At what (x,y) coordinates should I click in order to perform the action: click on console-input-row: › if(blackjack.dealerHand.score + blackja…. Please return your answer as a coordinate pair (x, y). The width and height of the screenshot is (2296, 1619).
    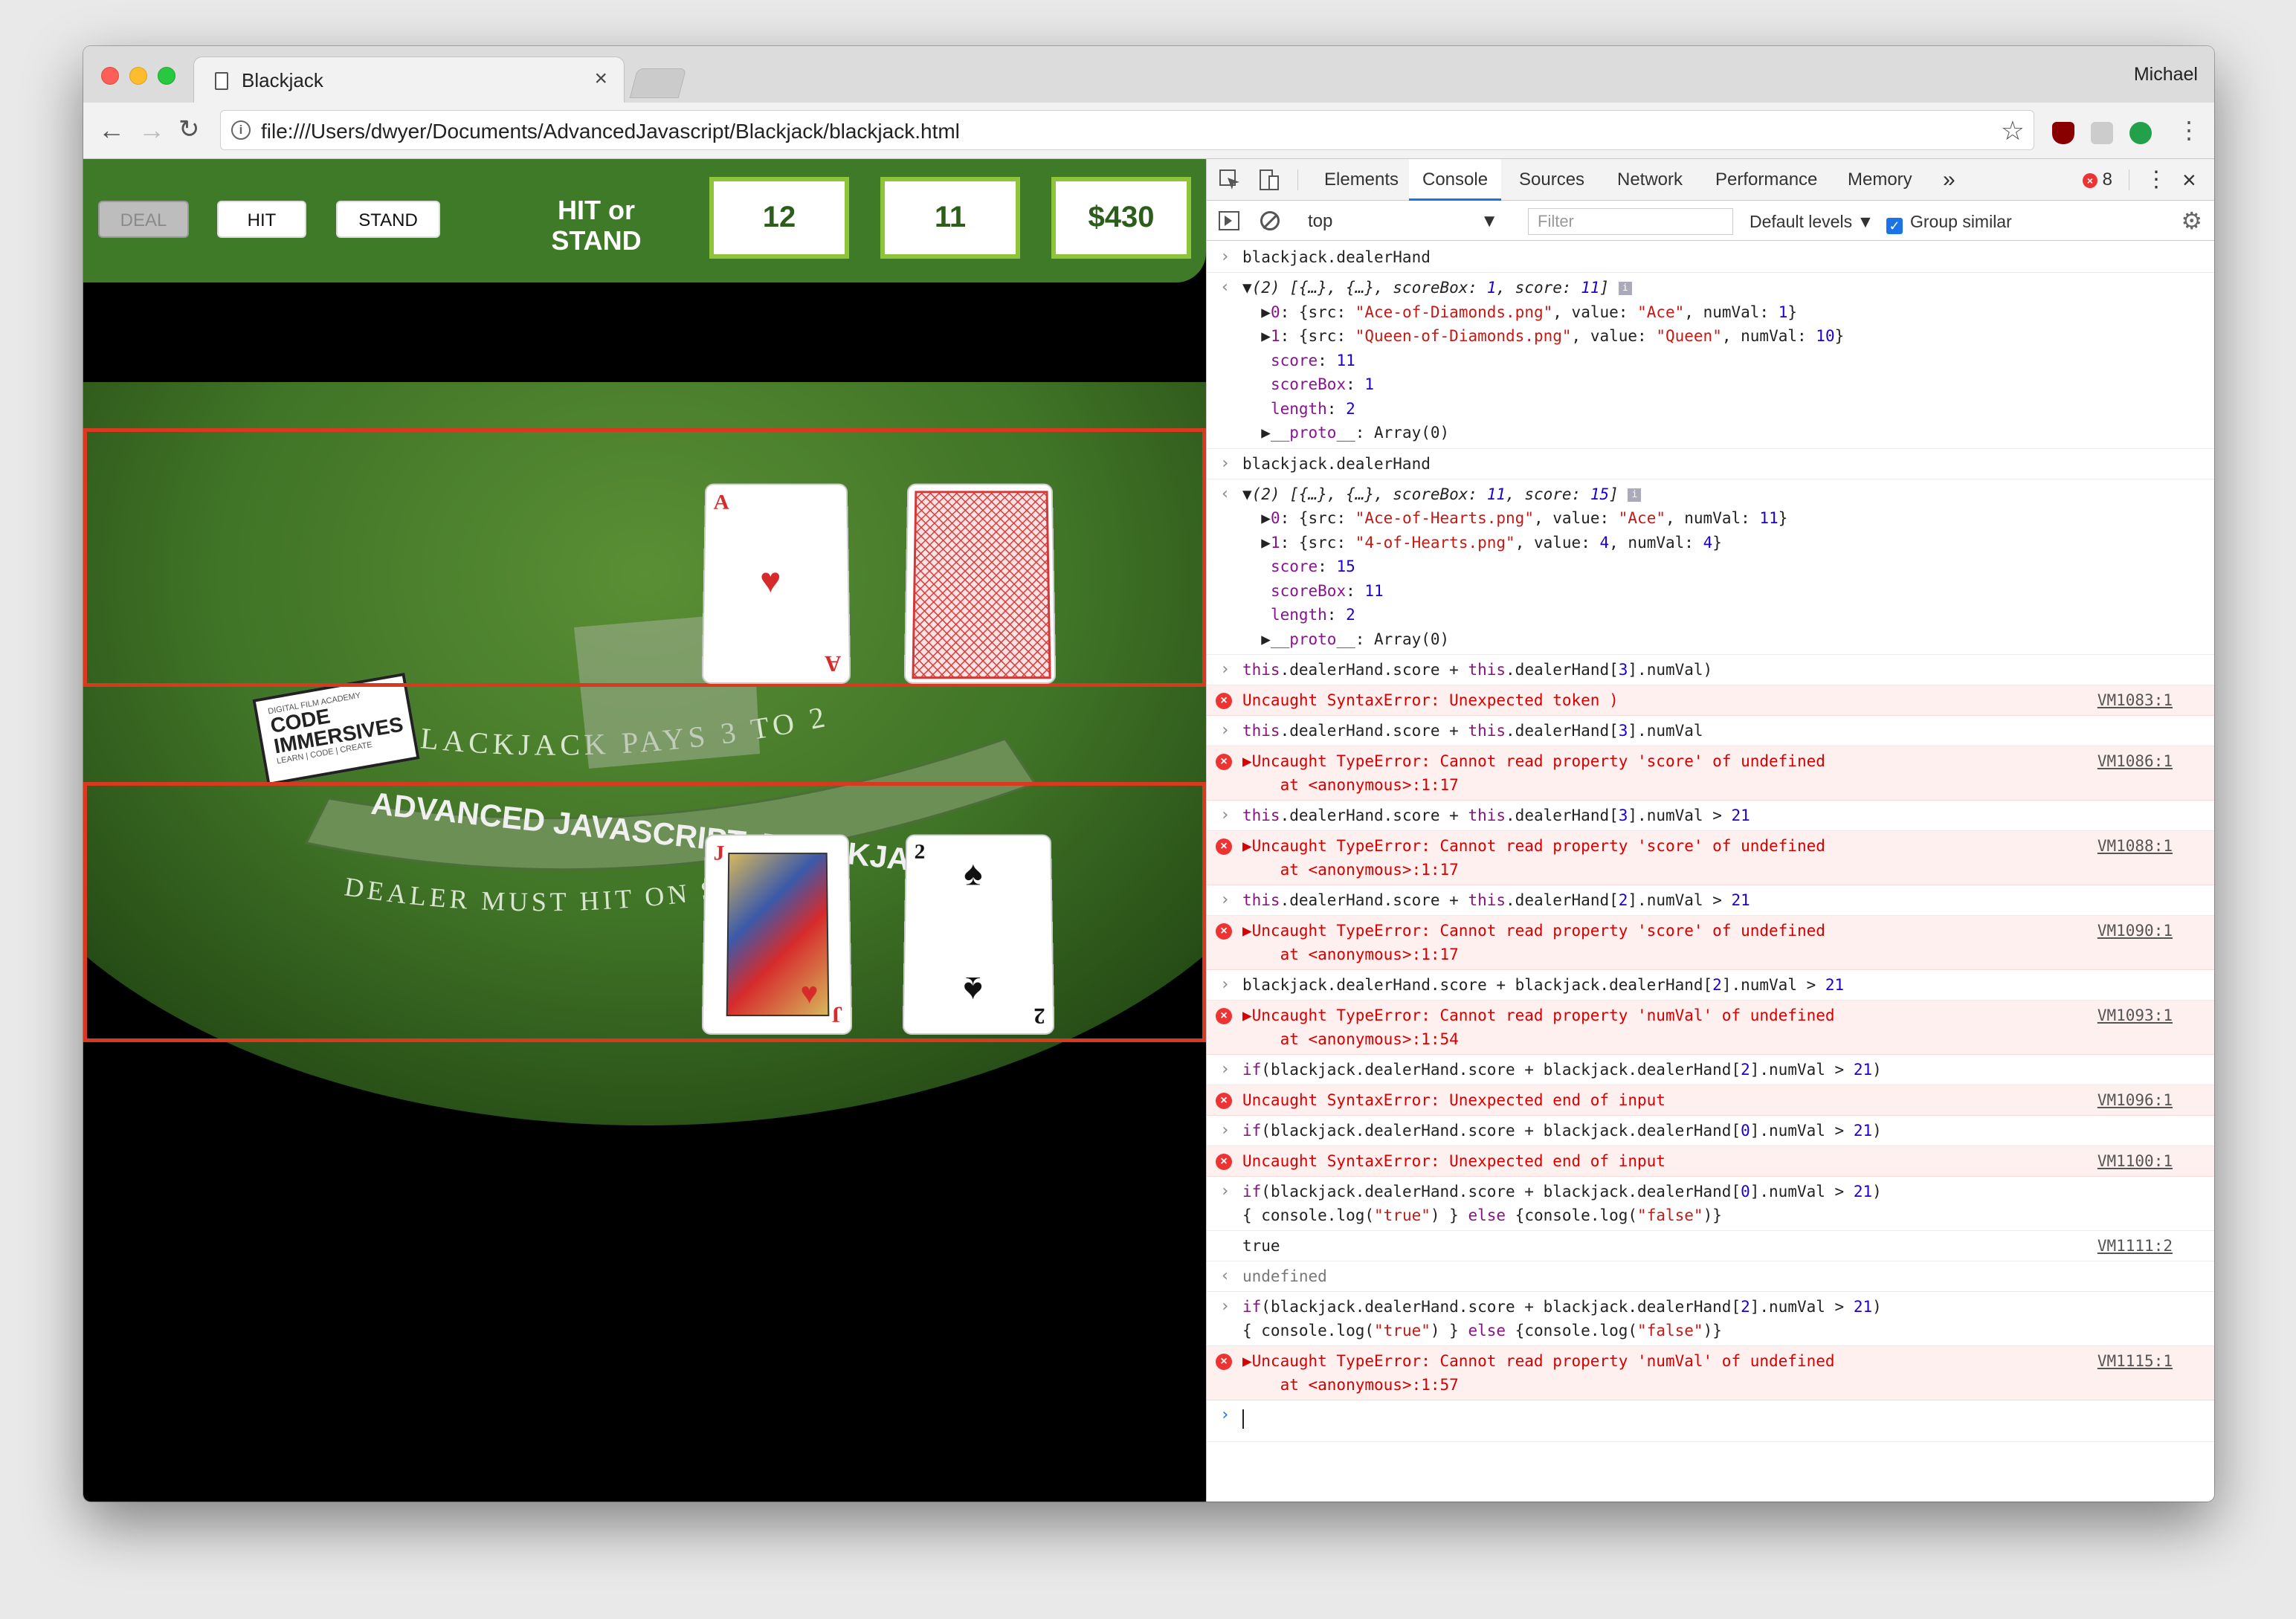
    Looking at the image, I should click on (1711, 1319).